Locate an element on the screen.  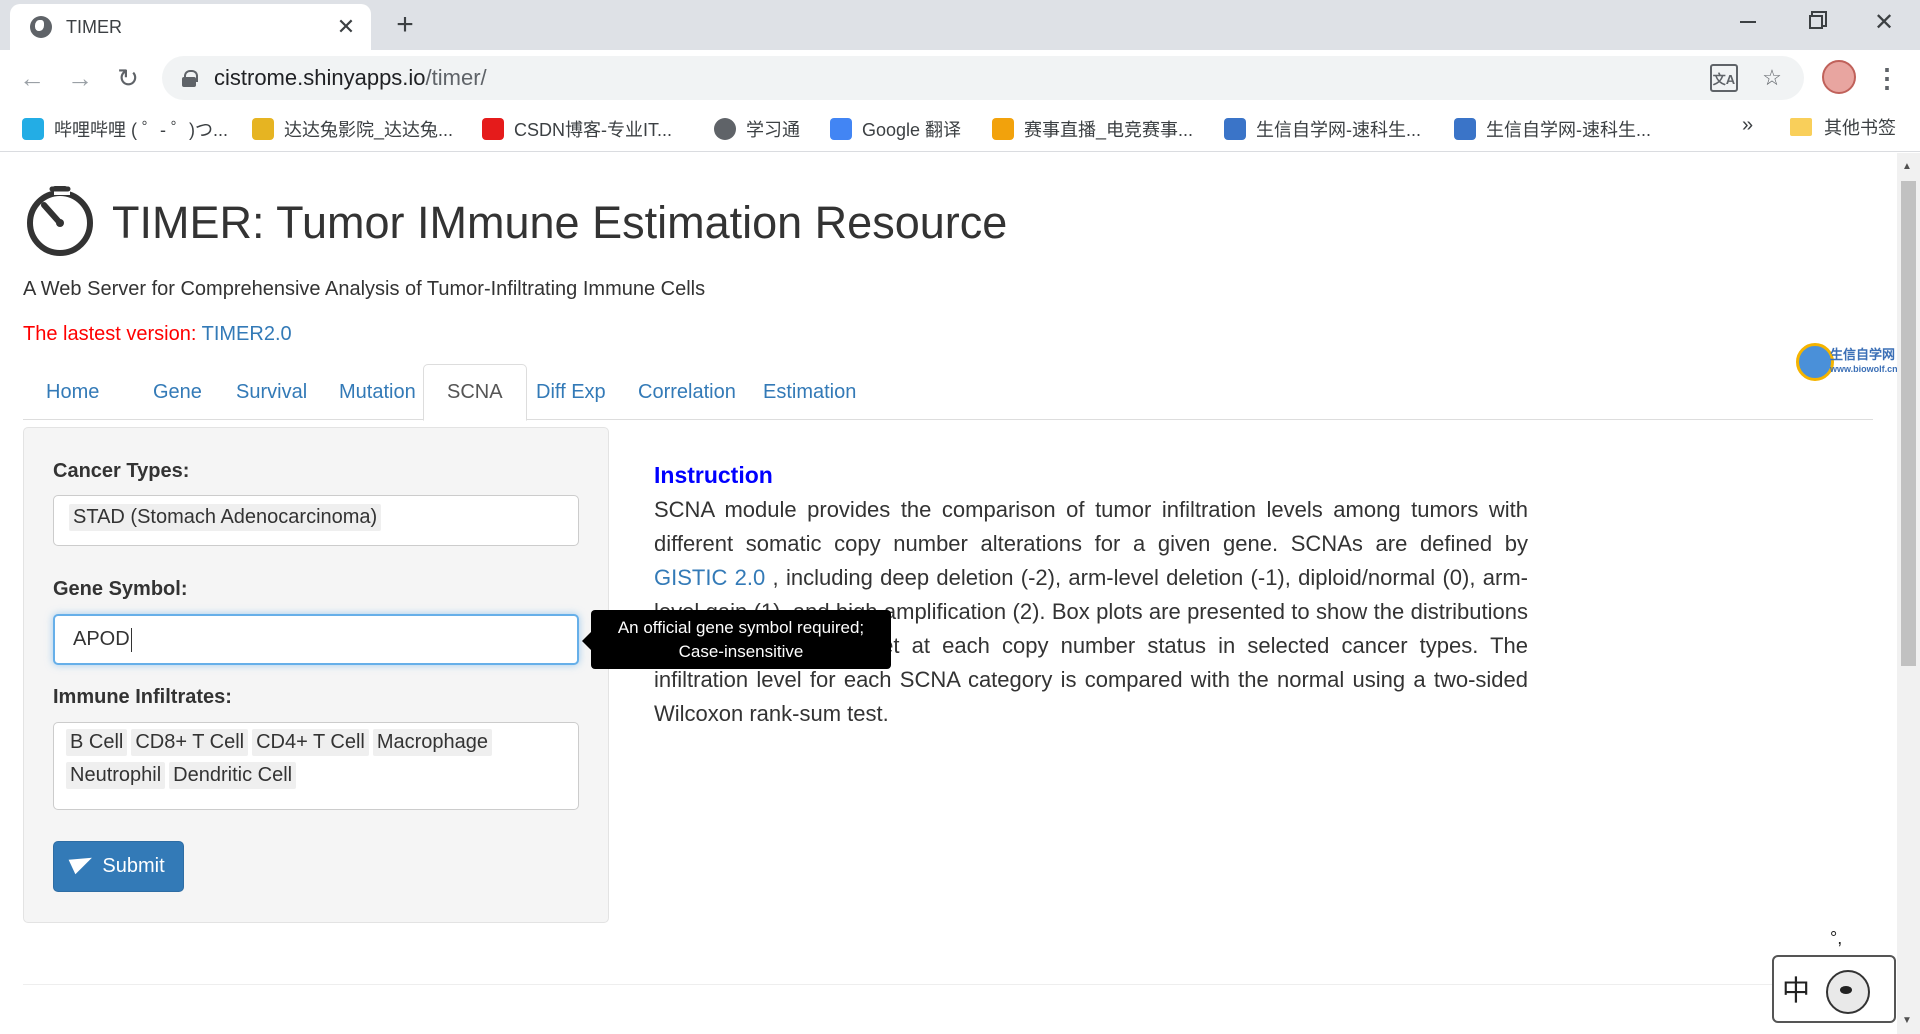
gene-symbol-value: APOD is located at coordinates (101, 639).